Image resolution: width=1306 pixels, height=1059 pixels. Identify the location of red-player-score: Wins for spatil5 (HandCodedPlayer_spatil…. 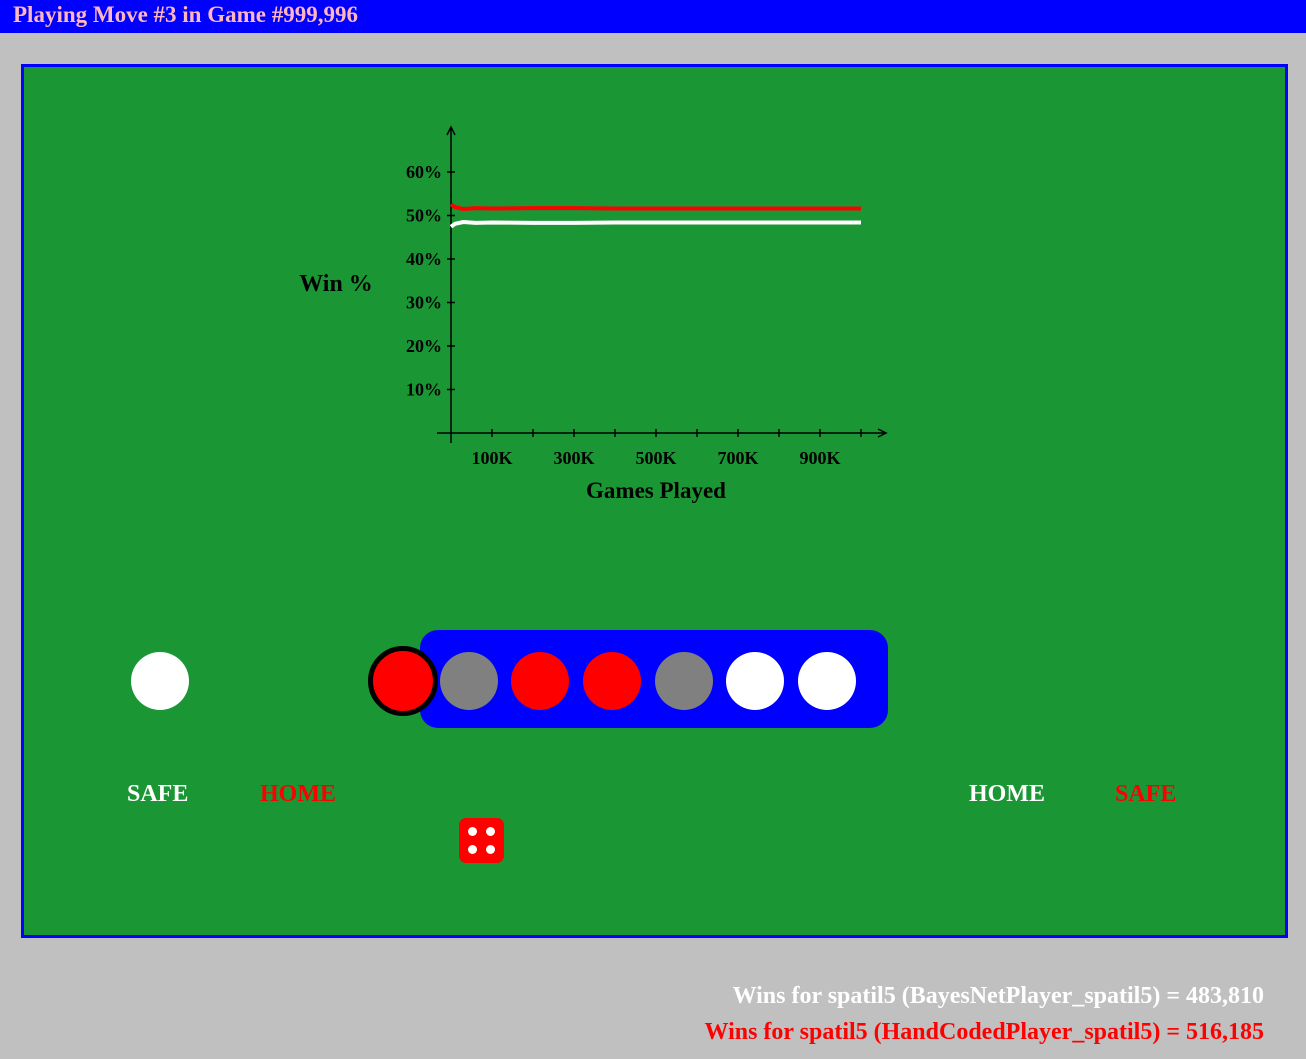
(984, 1032).